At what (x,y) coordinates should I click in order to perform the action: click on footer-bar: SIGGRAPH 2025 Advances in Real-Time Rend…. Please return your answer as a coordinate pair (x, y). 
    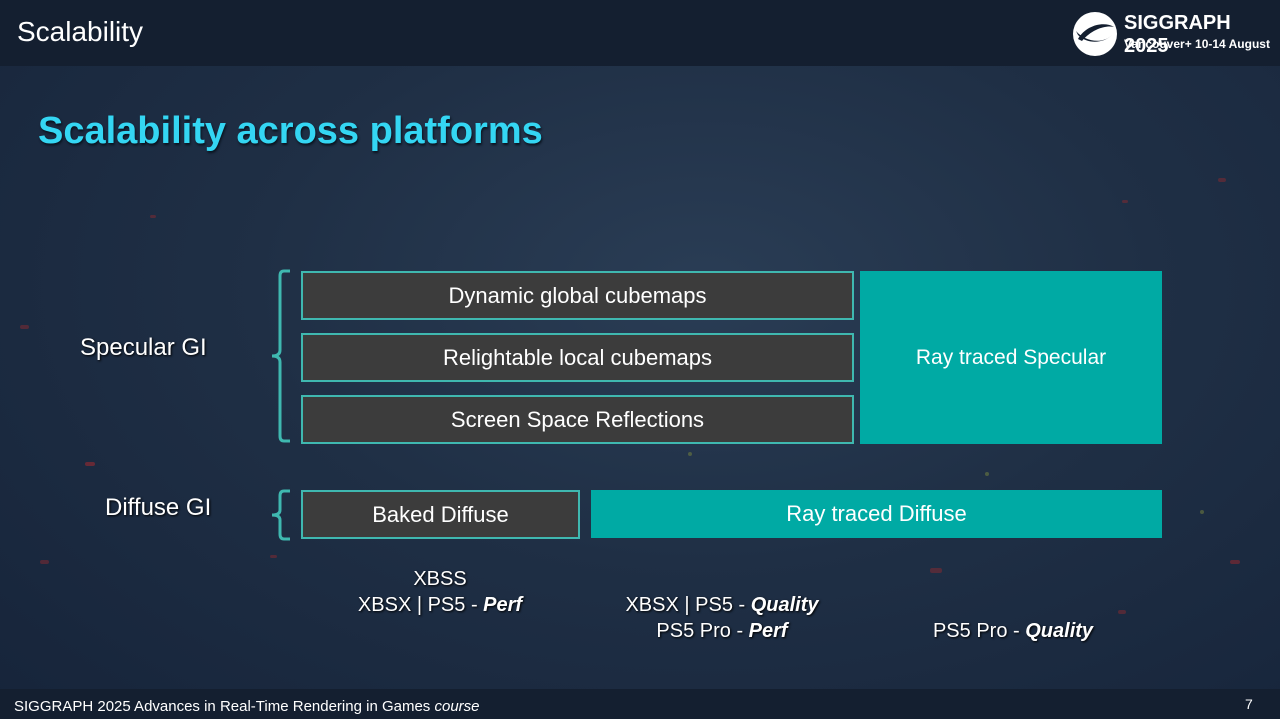
    Looking at the image, I should click on (640, 704).